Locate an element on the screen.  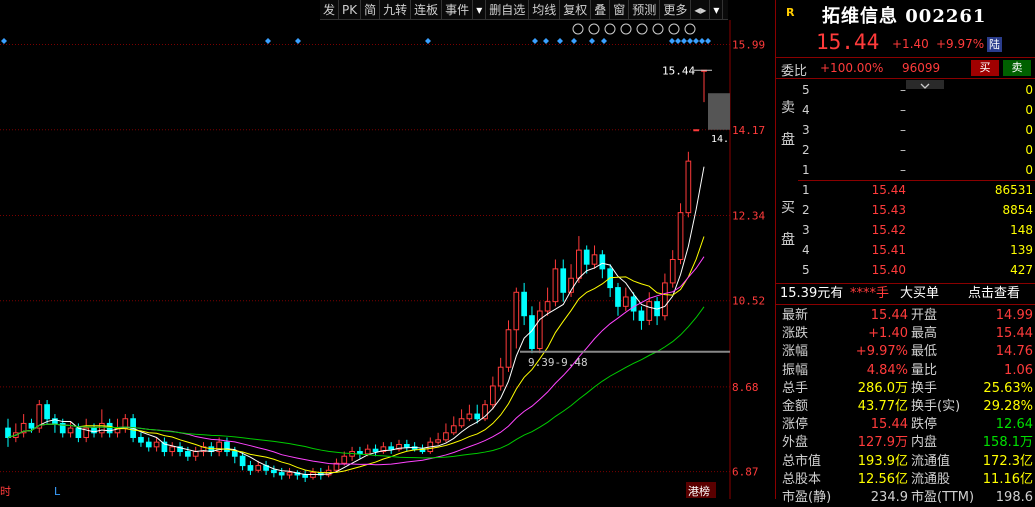
toolbar-item-15: ▾ is located at coordinates (717, 9).